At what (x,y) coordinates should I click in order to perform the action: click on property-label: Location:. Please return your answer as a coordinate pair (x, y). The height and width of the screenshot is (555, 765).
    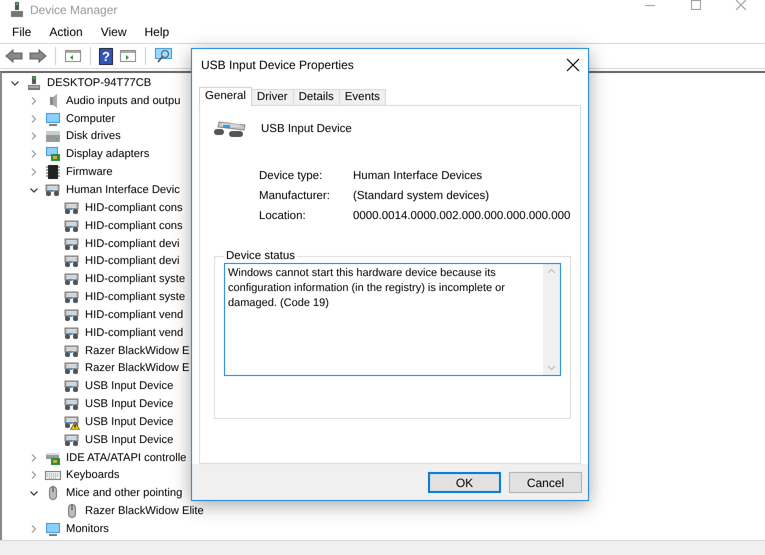
    Looking at the image, I should click on (283, 216).